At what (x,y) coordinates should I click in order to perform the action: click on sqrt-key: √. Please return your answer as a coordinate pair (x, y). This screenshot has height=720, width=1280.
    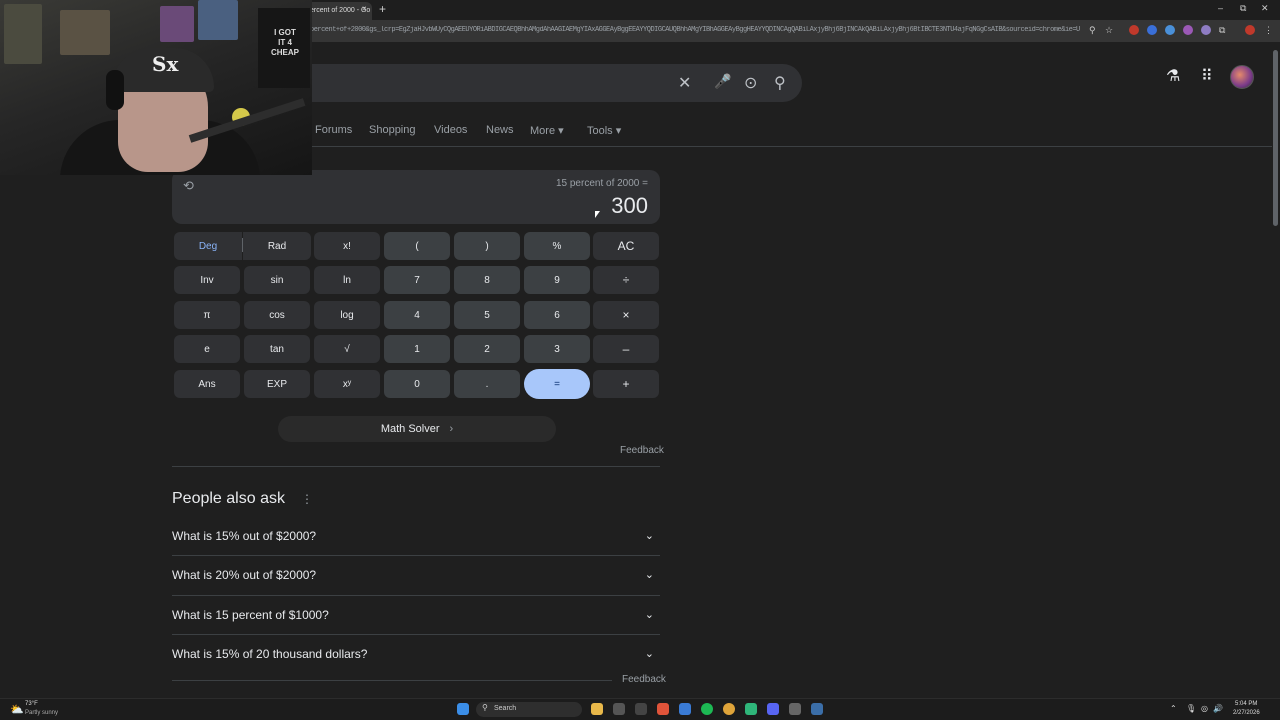
    Looking at the image, I should click on (347, 349).